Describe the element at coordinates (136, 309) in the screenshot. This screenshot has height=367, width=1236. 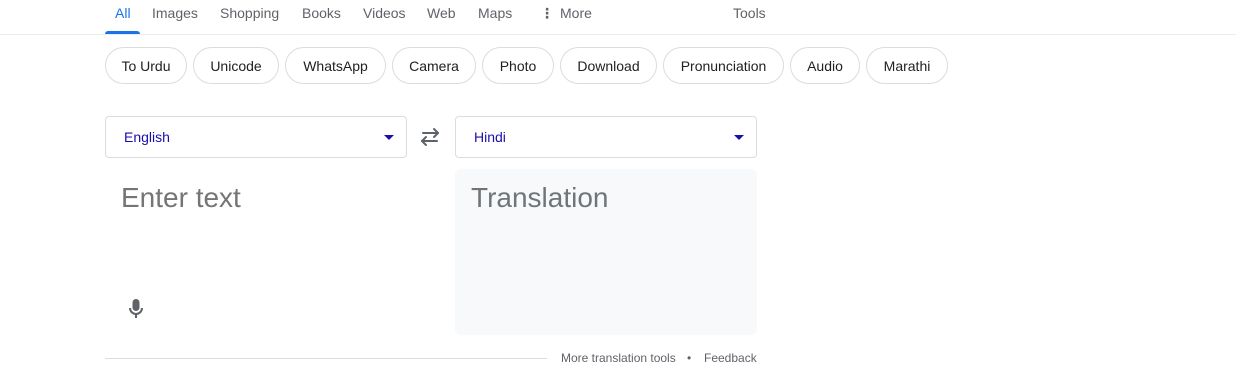
I see `microphone-icon` at that location.